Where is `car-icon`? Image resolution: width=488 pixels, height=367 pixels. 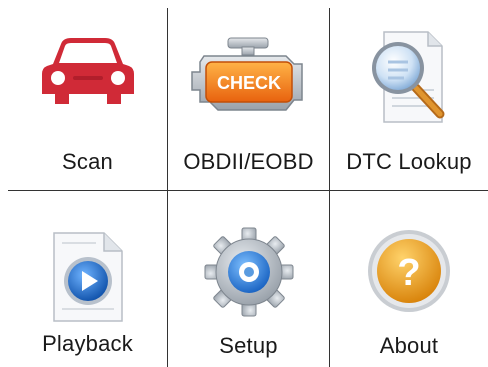
car-icon is located at coordinates (88, 71).